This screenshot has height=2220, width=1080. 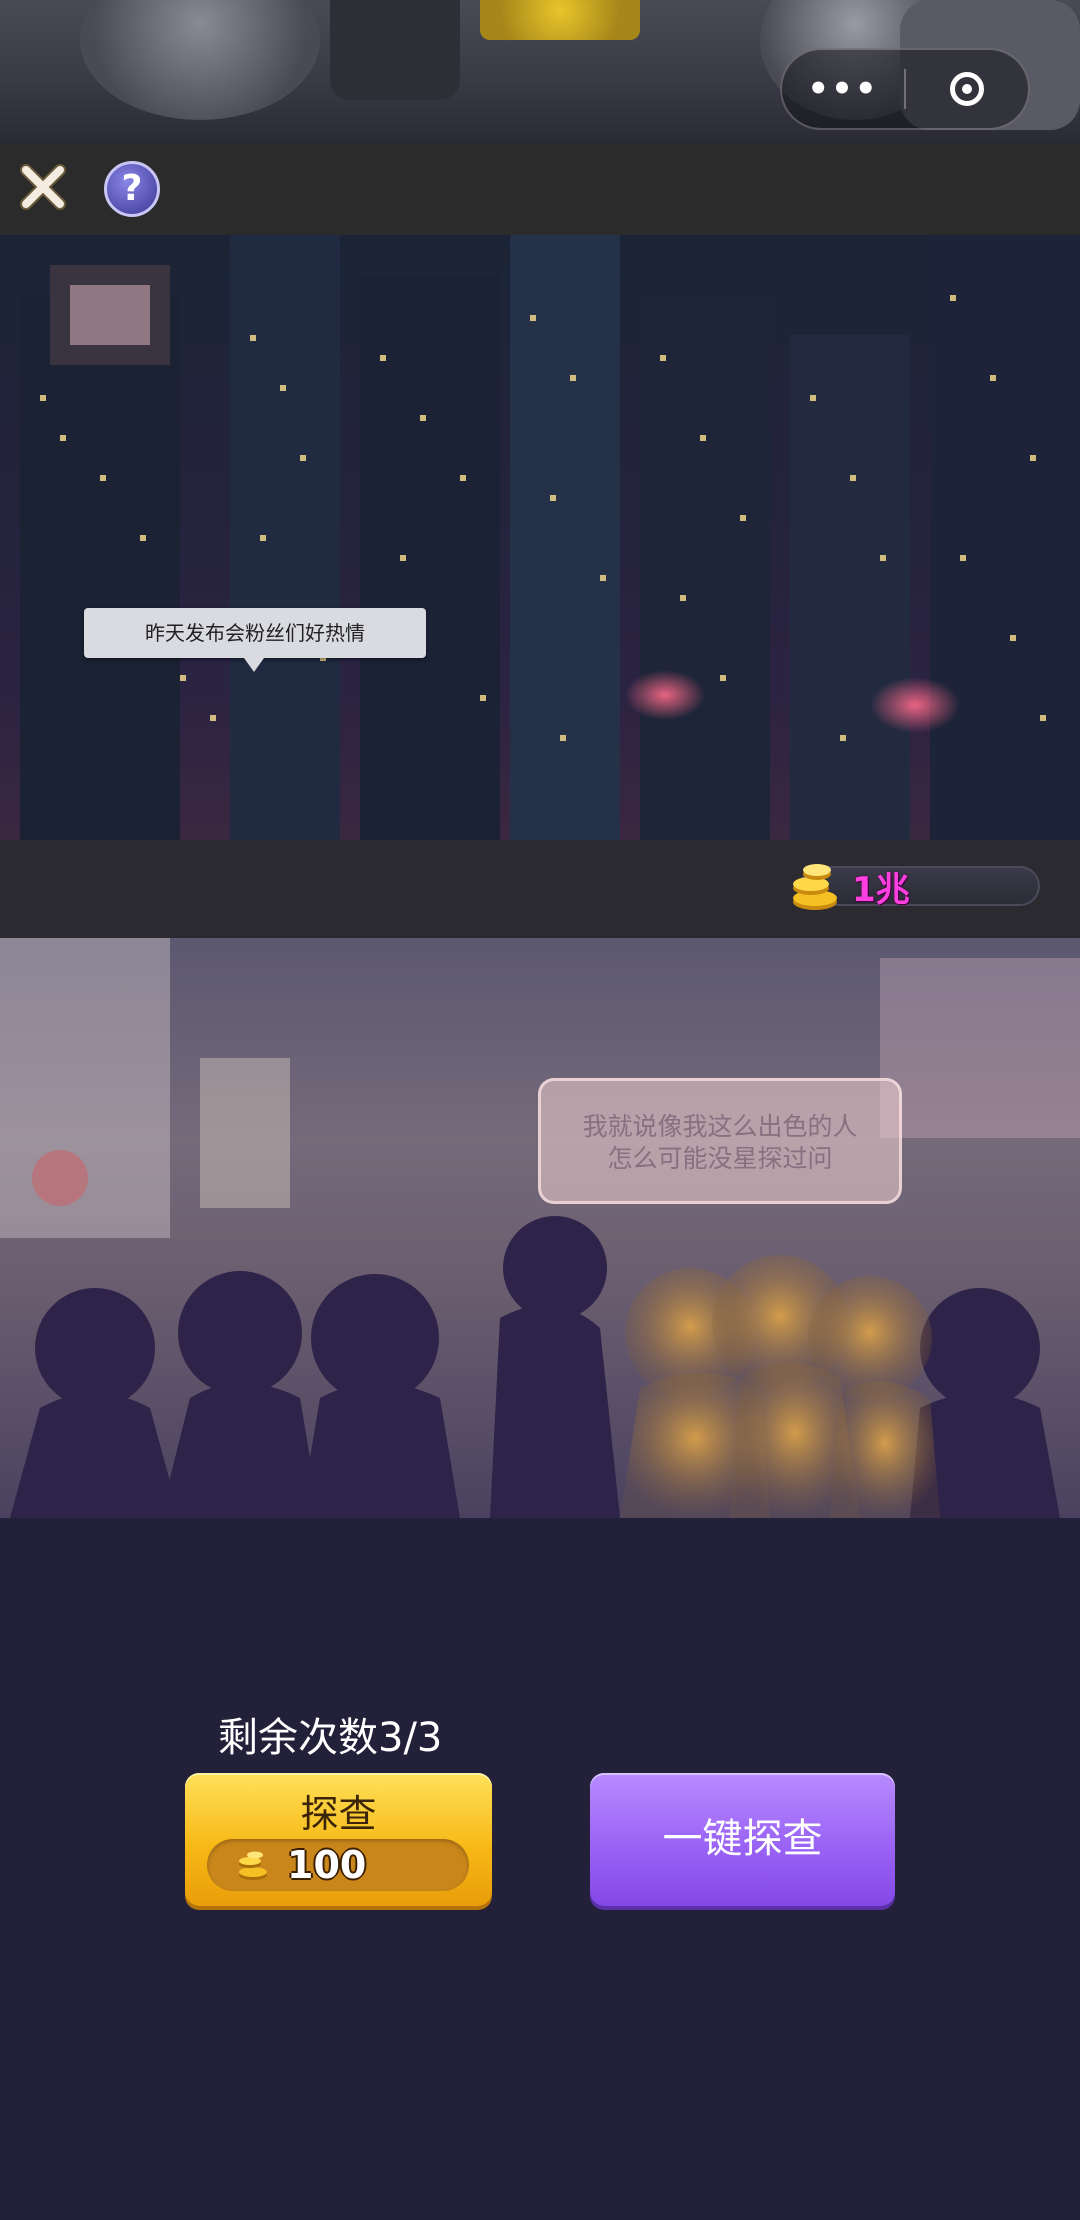 I want to click on probe-cost: 100, so click(x=338, y=1865).